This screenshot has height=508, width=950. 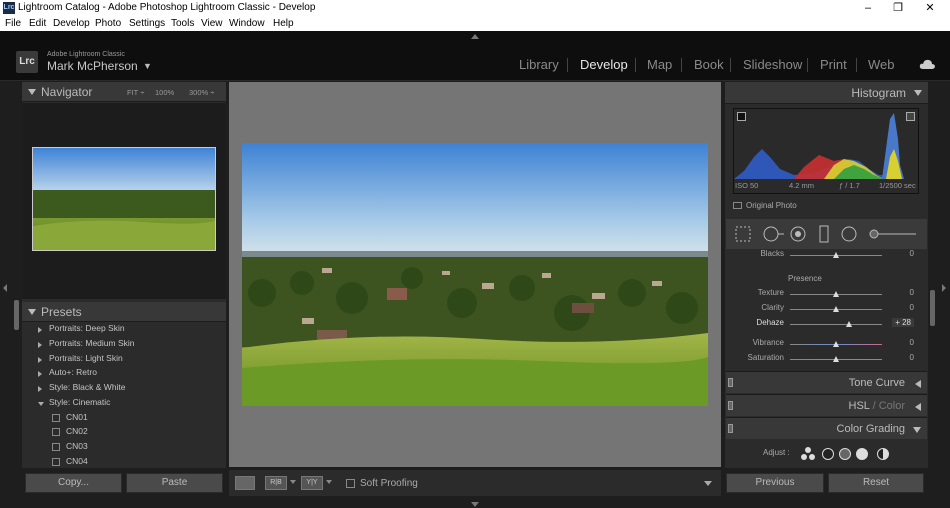 I want to click on preset-group: Auto+: Retro, so click(x=128, y=374).